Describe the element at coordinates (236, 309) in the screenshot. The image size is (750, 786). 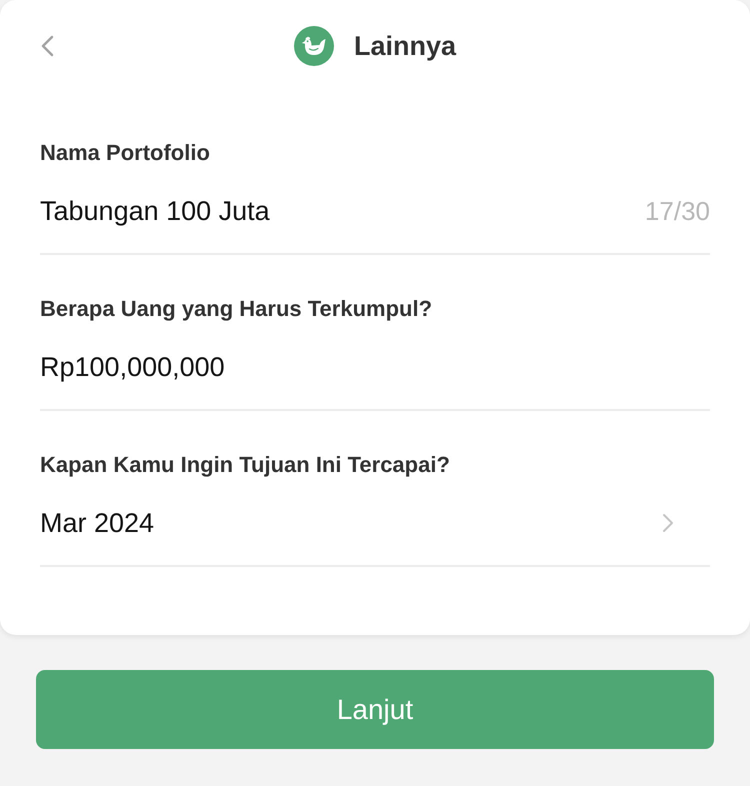
I see `field-label: Berapa Uang yang Harus Terkumpul?` at that location.